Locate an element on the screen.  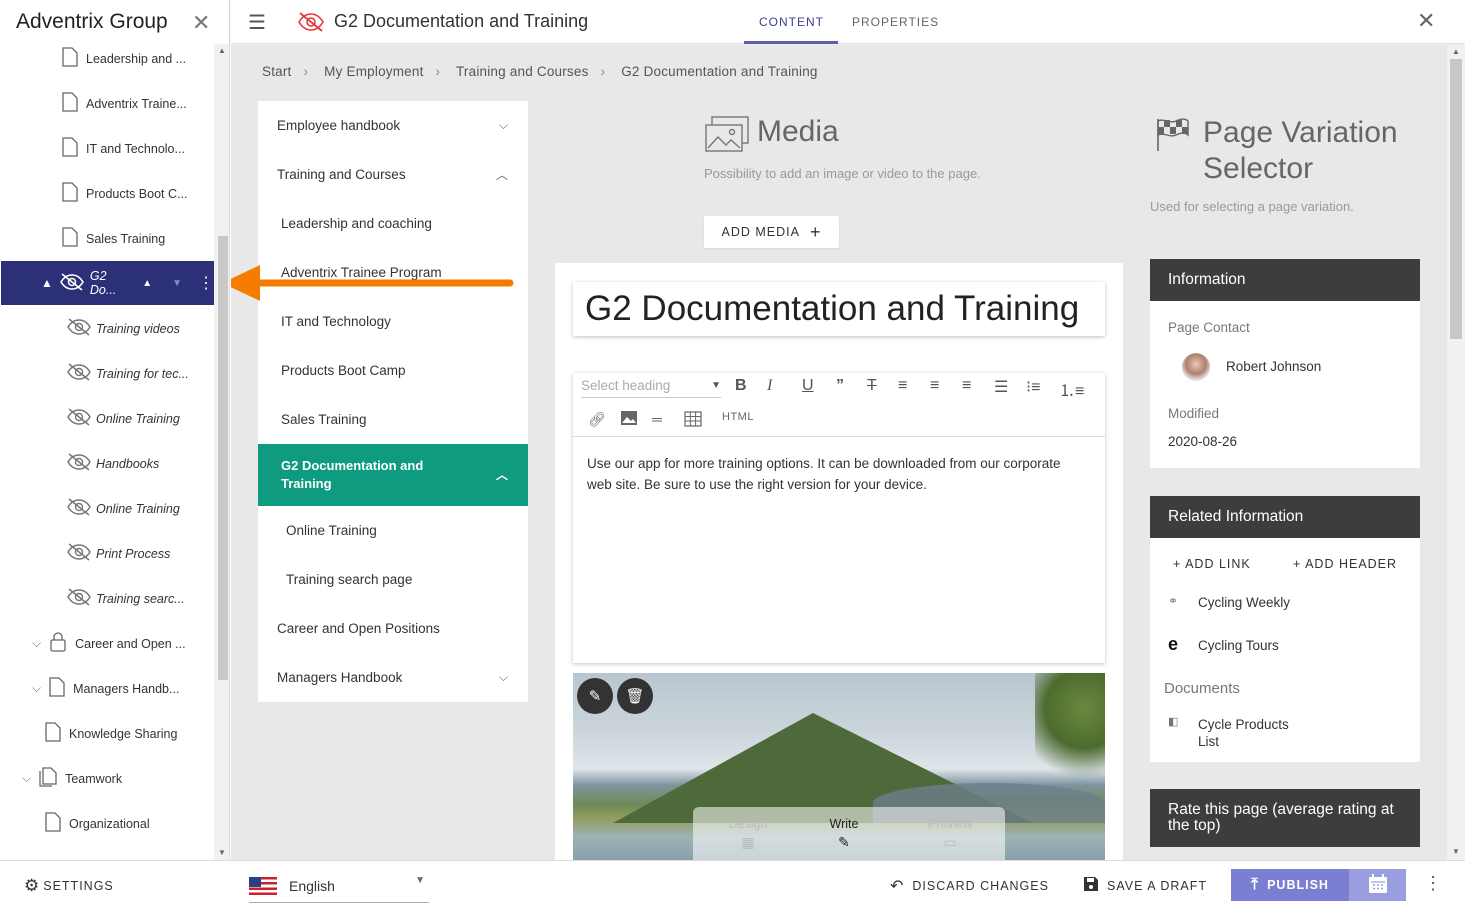
breadcrumb-item: My Employment is located at coordinates (373, 71).